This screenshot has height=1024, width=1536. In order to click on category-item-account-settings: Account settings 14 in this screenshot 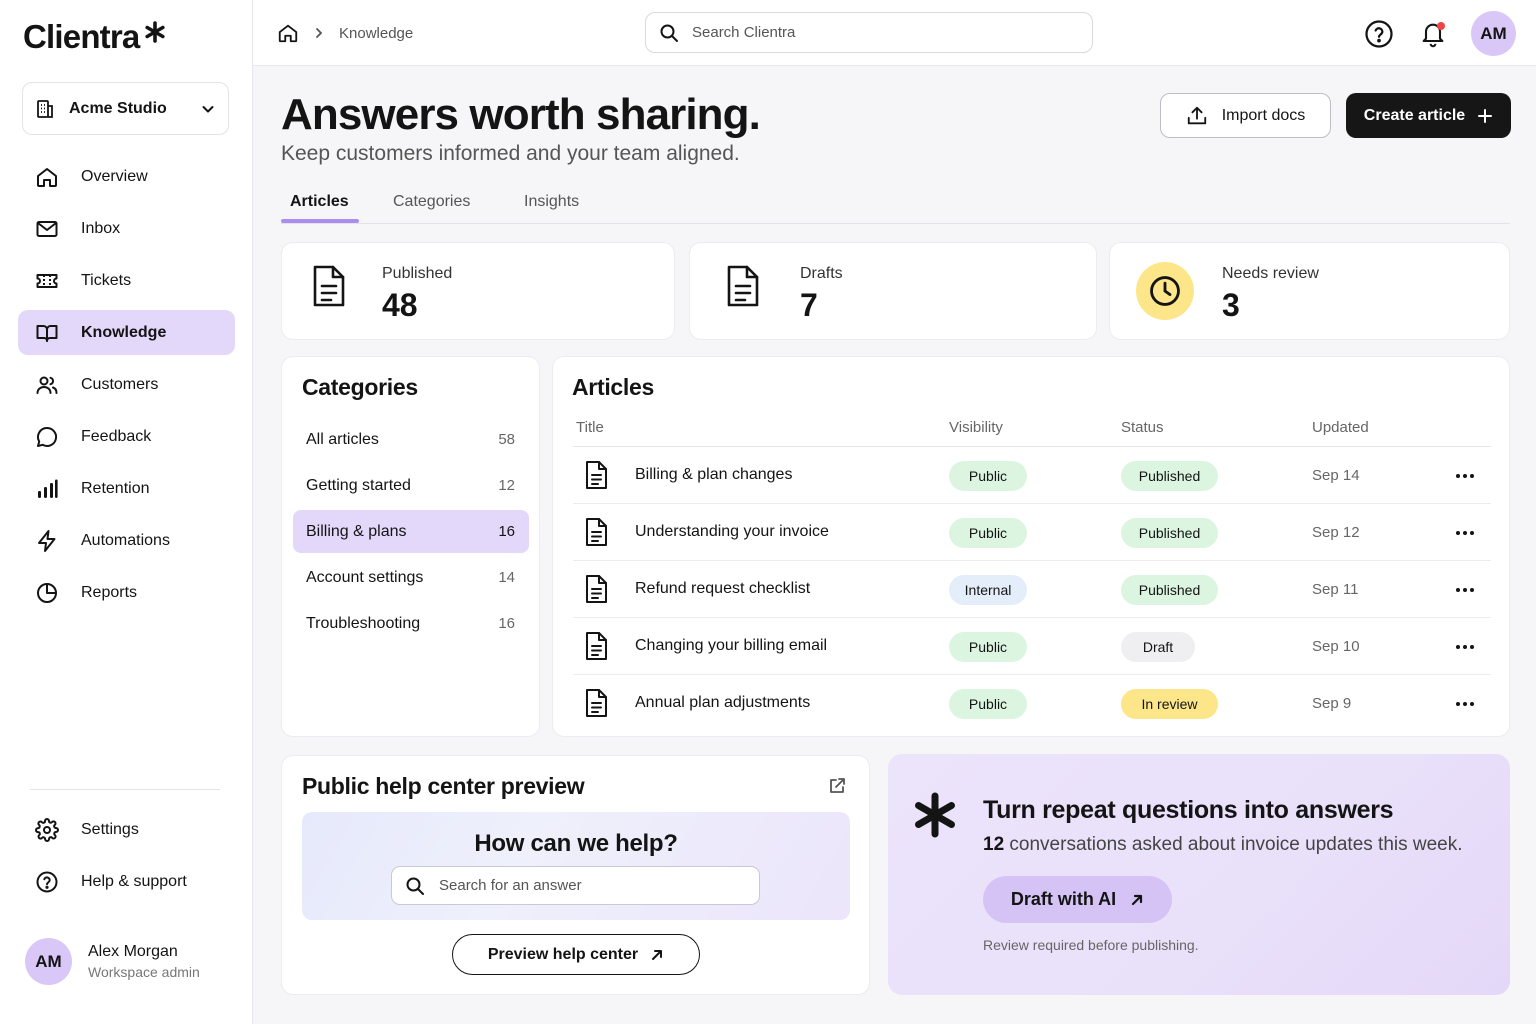, I will do `click(411, 577)`.